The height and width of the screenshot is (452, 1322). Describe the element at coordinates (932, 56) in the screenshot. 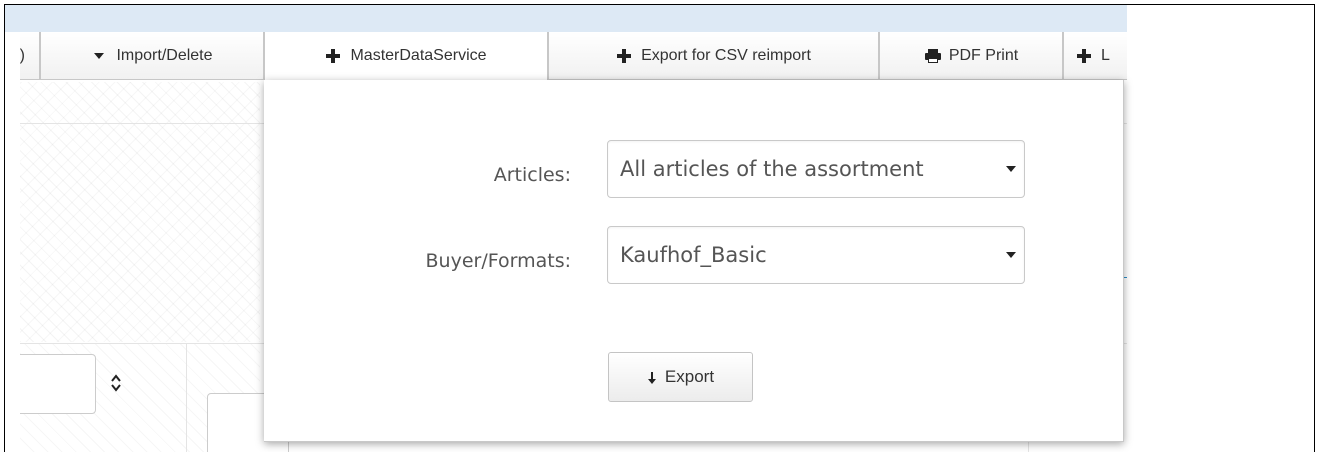

I see `printer-icon` at that location.